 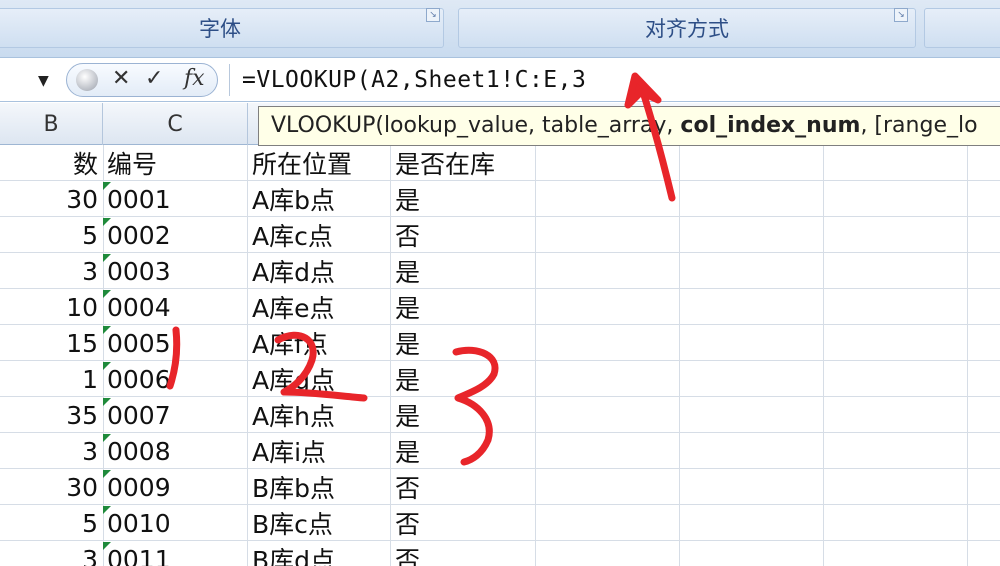 I want to click on cell-d: A库f点, so click(x=320, y=343).